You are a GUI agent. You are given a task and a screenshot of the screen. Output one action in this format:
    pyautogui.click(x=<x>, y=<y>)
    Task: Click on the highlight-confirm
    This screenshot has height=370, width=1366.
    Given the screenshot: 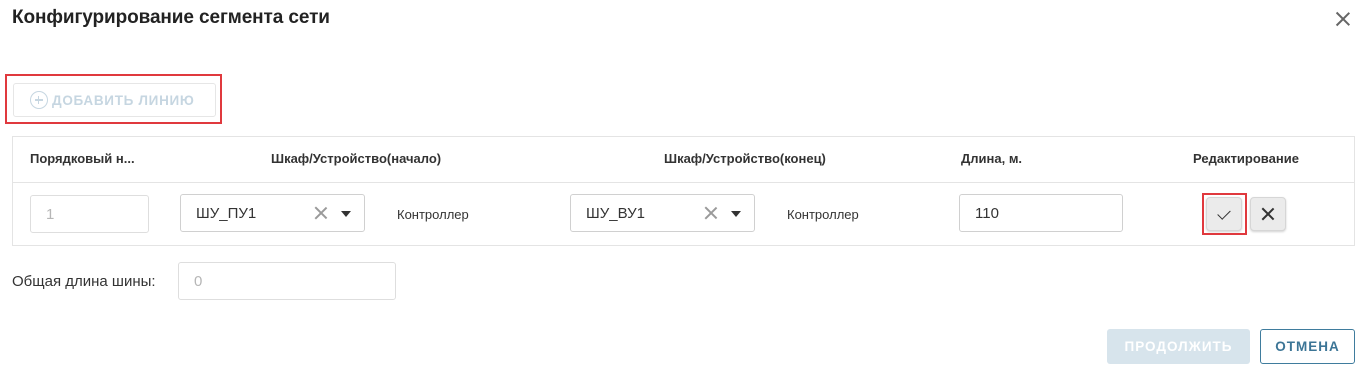 What is the action you would take?
    pyautogui.click(x=1224, y=214)
    